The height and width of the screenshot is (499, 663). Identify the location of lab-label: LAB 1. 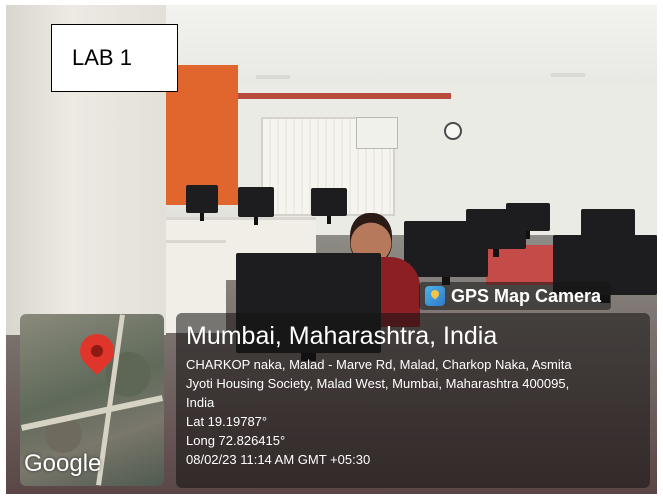
(114, 58).